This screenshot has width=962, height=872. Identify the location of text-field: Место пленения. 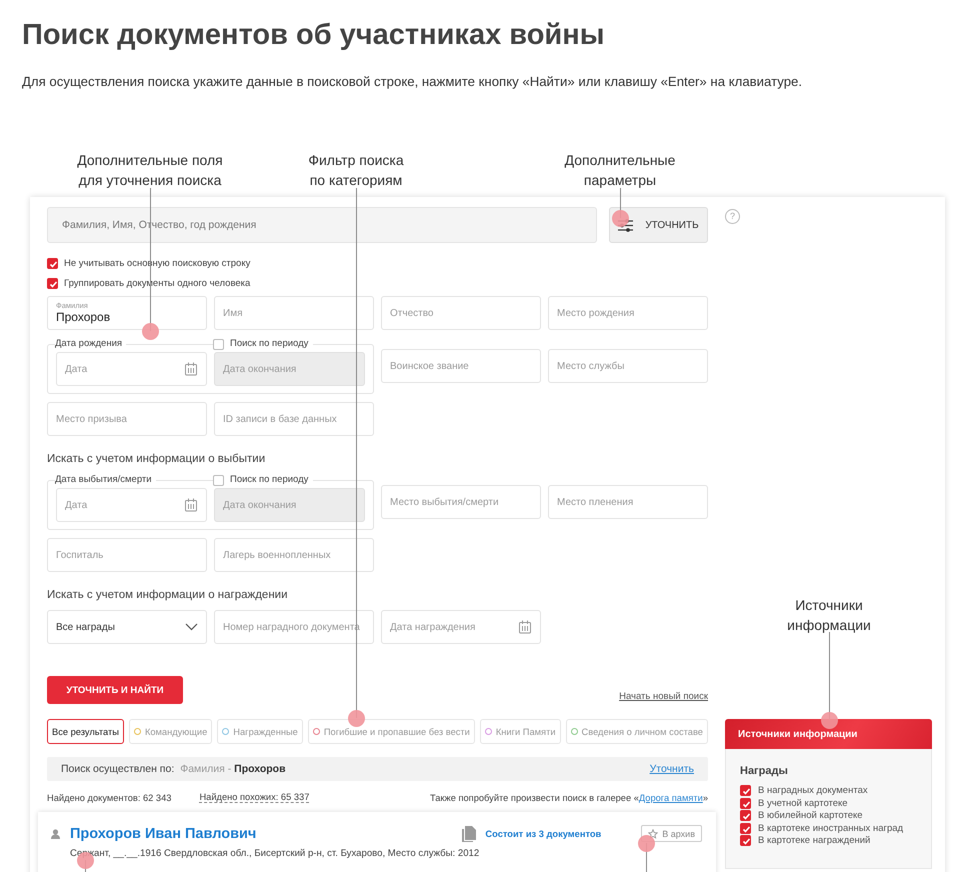
(628, 502).